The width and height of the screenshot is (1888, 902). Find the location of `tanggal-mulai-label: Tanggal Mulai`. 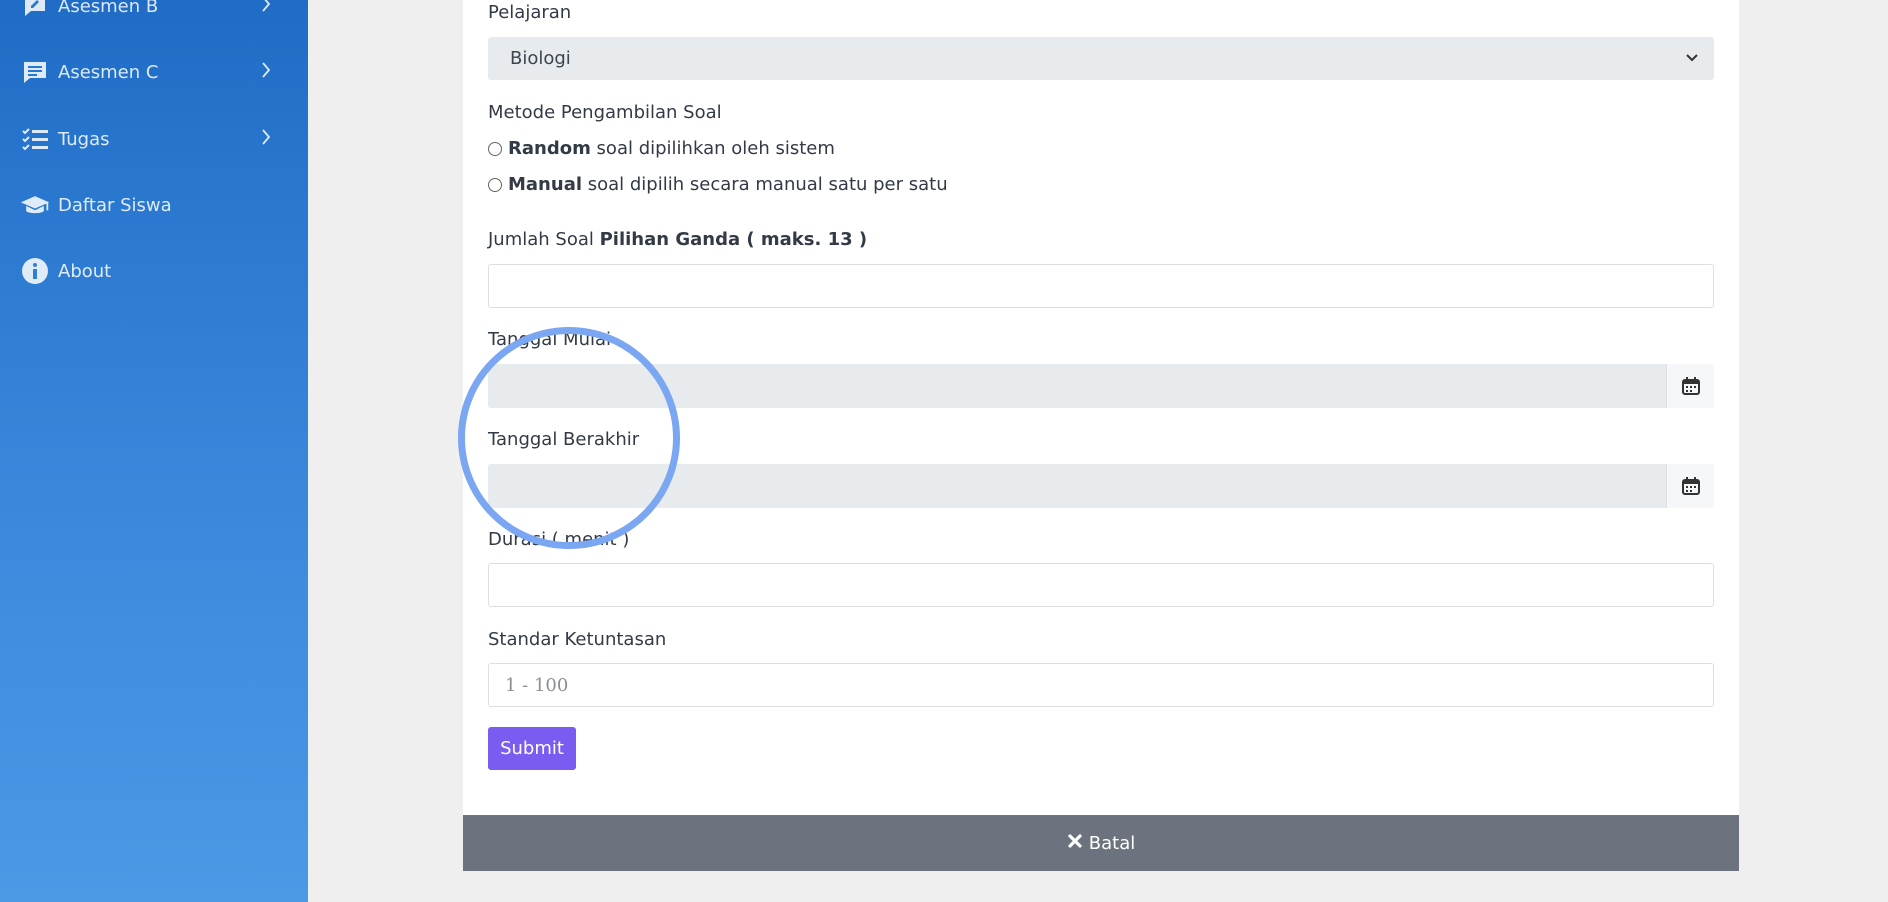

tanggal-mulai-label: Tanggal Mulai is located at coordinates (550, 339).